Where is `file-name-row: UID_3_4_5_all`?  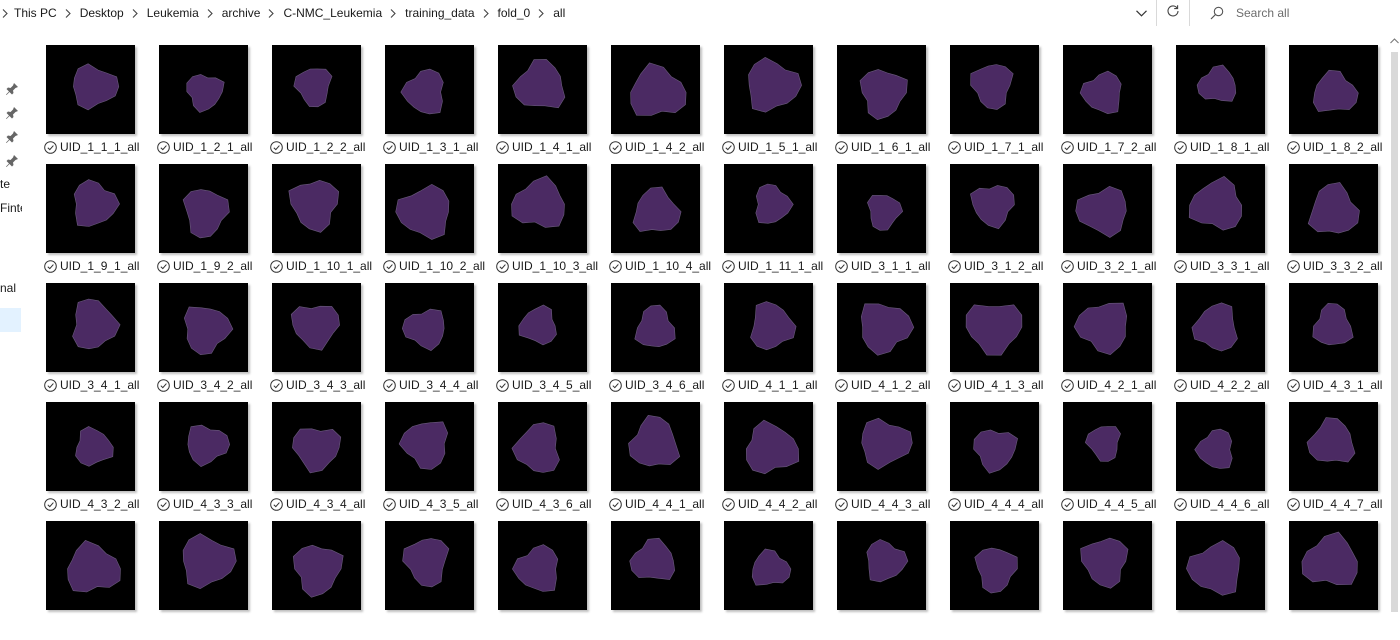 file-name-row: UID_3_4_5_all is located at coordinates (543, 385).